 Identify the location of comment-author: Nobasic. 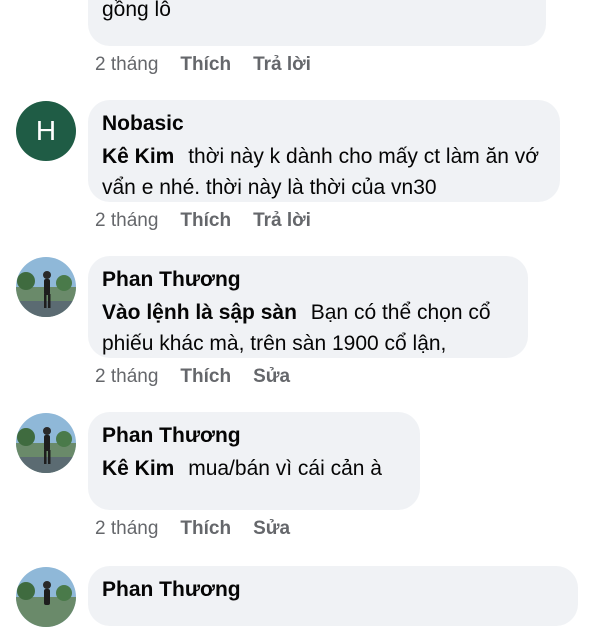
(324, 124).